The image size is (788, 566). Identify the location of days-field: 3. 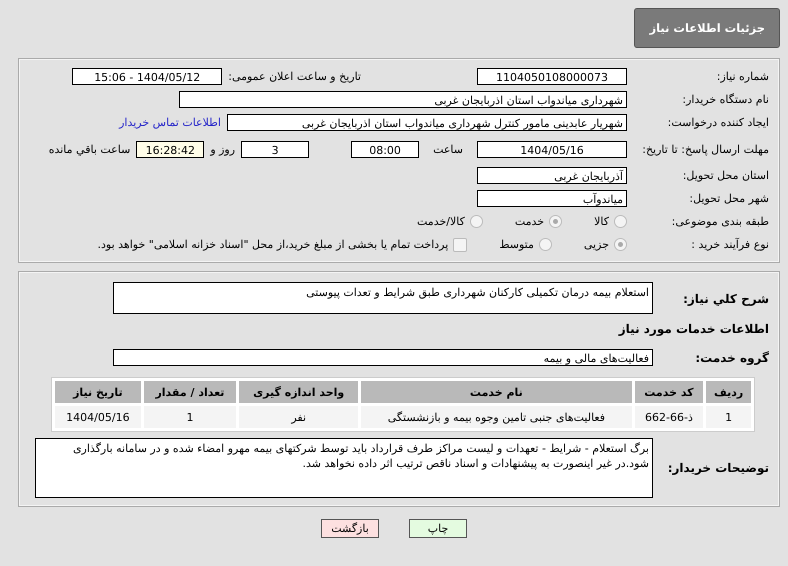
(275, 149).